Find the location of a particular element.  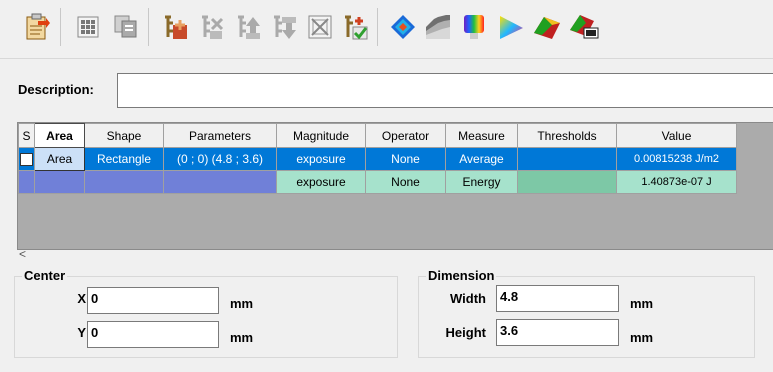

description-label: Description: is located at coordinates (56, 89).